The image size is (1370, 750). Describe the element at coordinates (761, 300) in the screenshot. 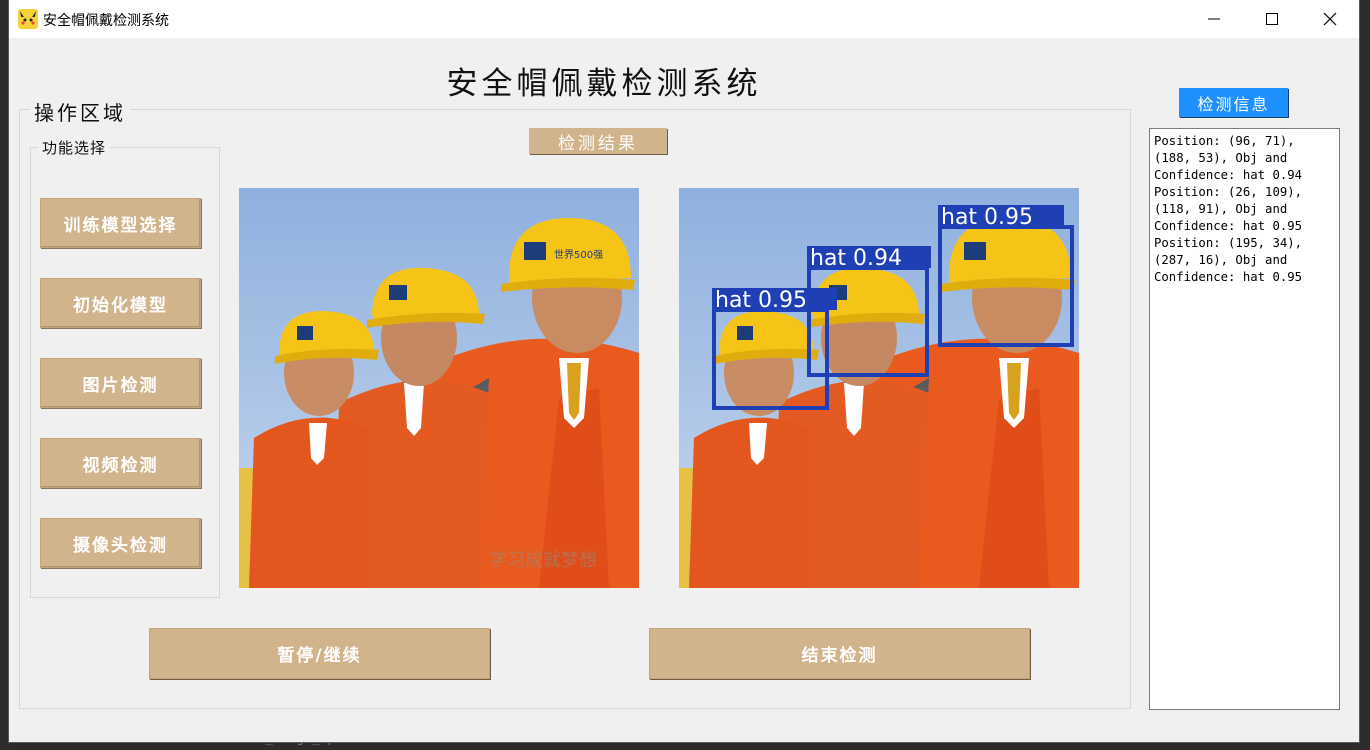

I see `detection-label-1: hat 0.95` at that location.